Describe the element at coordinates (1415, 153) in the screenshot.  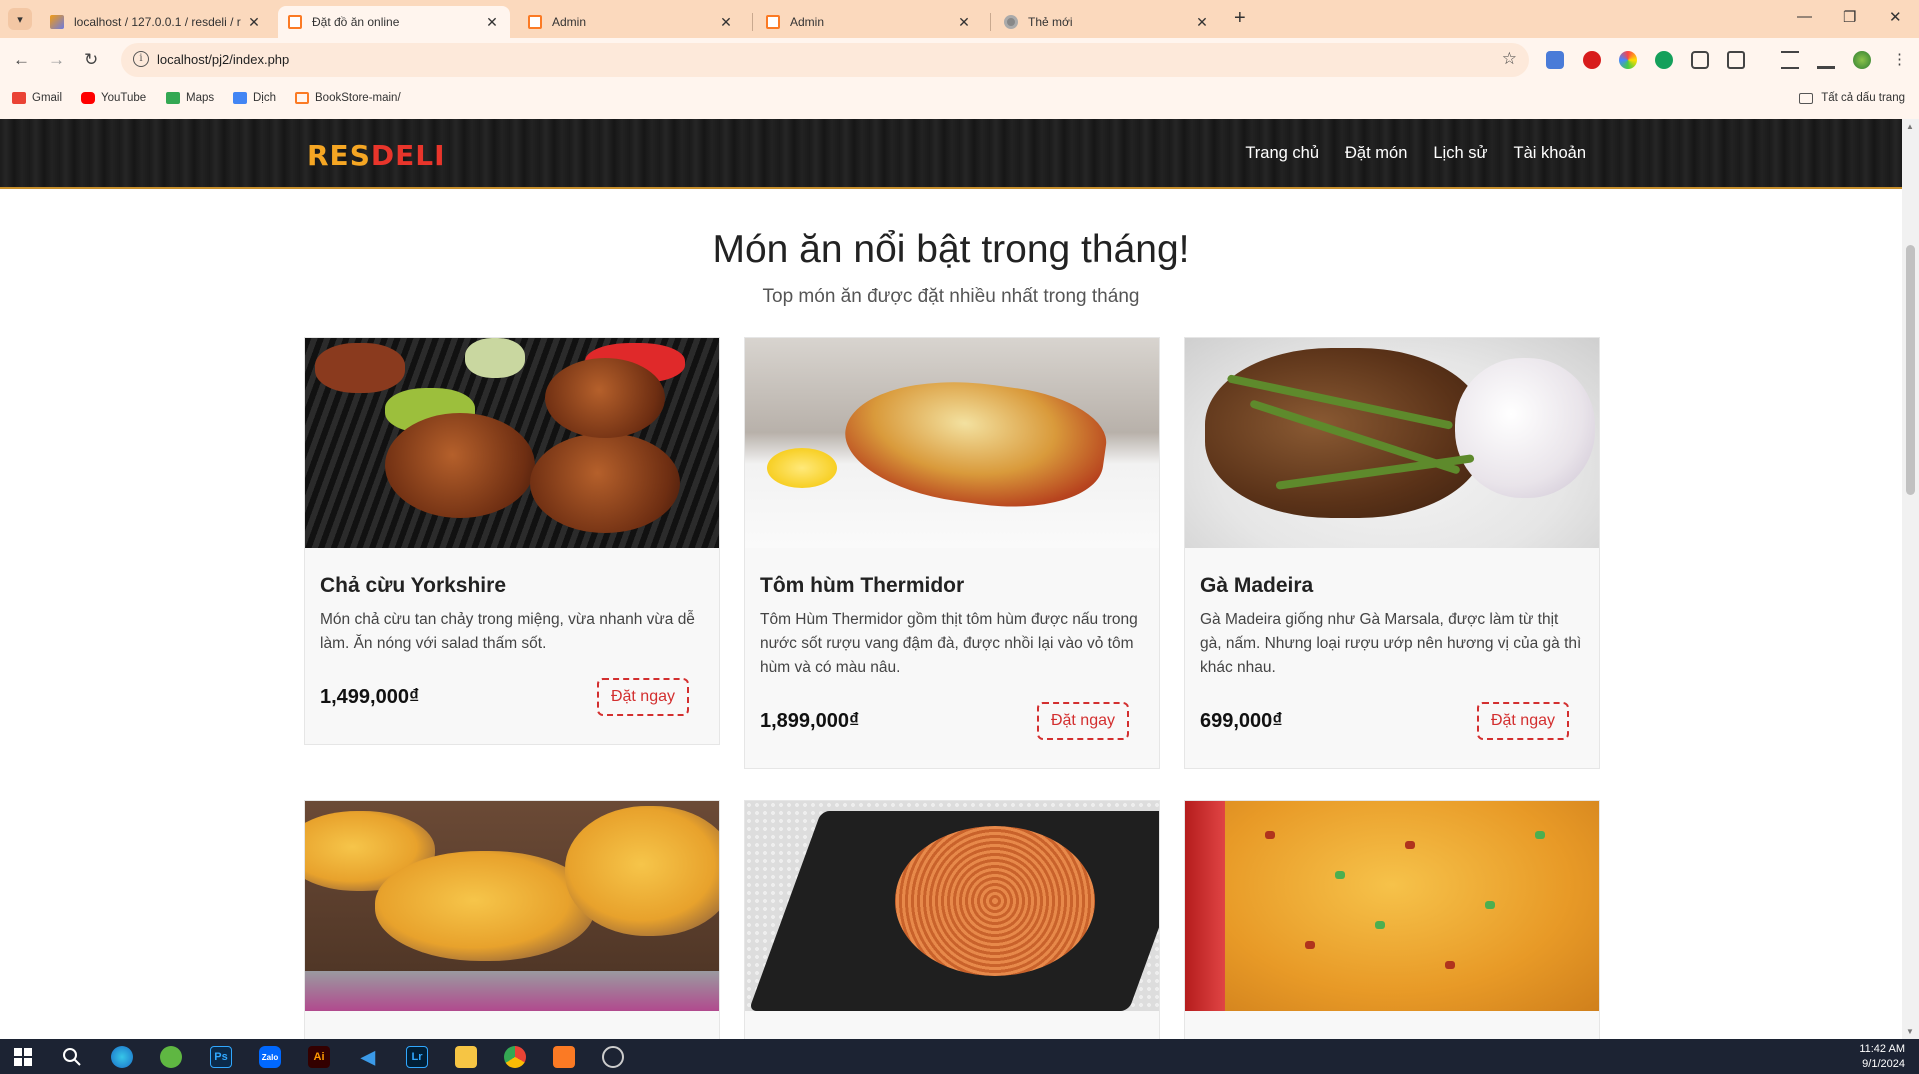
I see `main-nav: Trang chủ Đặt món Lịch sử Tài khoản` at that location.